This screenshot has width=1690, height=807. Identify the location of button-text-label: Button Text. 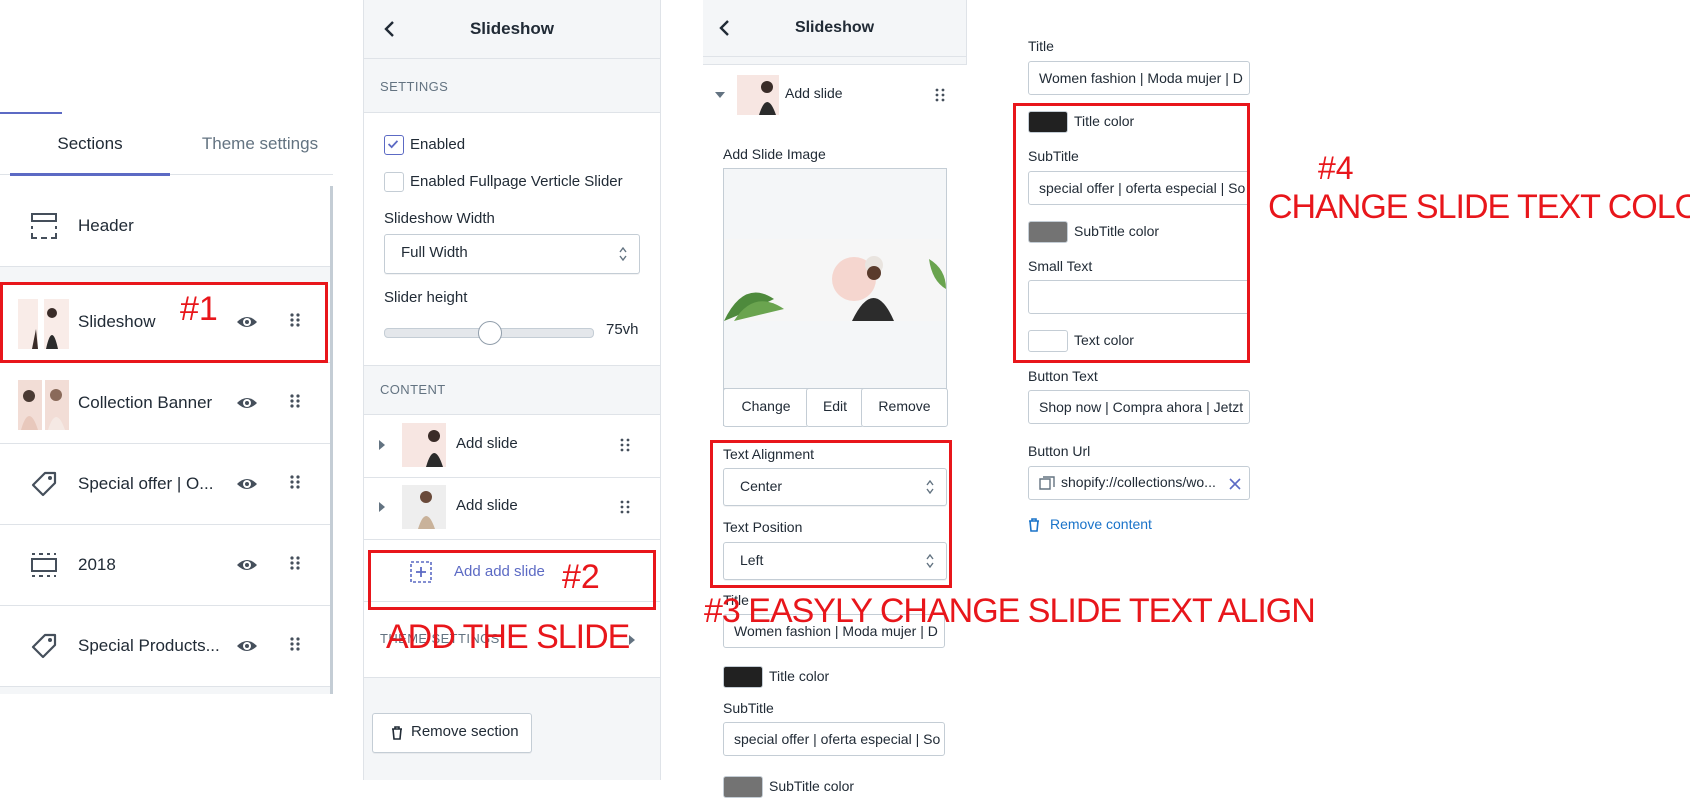
(1063, 376).